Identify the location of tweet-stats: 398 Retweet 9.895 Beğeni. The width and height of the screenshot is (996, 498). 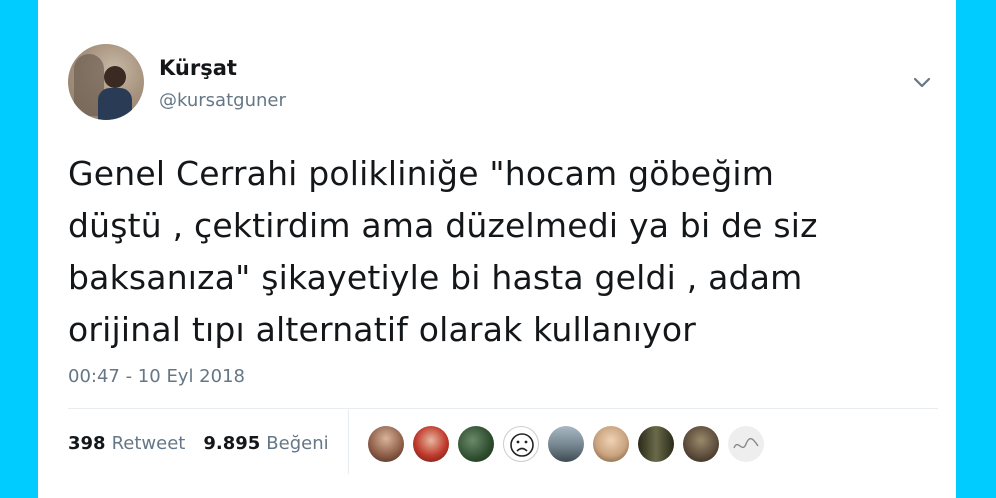
(198, 443).